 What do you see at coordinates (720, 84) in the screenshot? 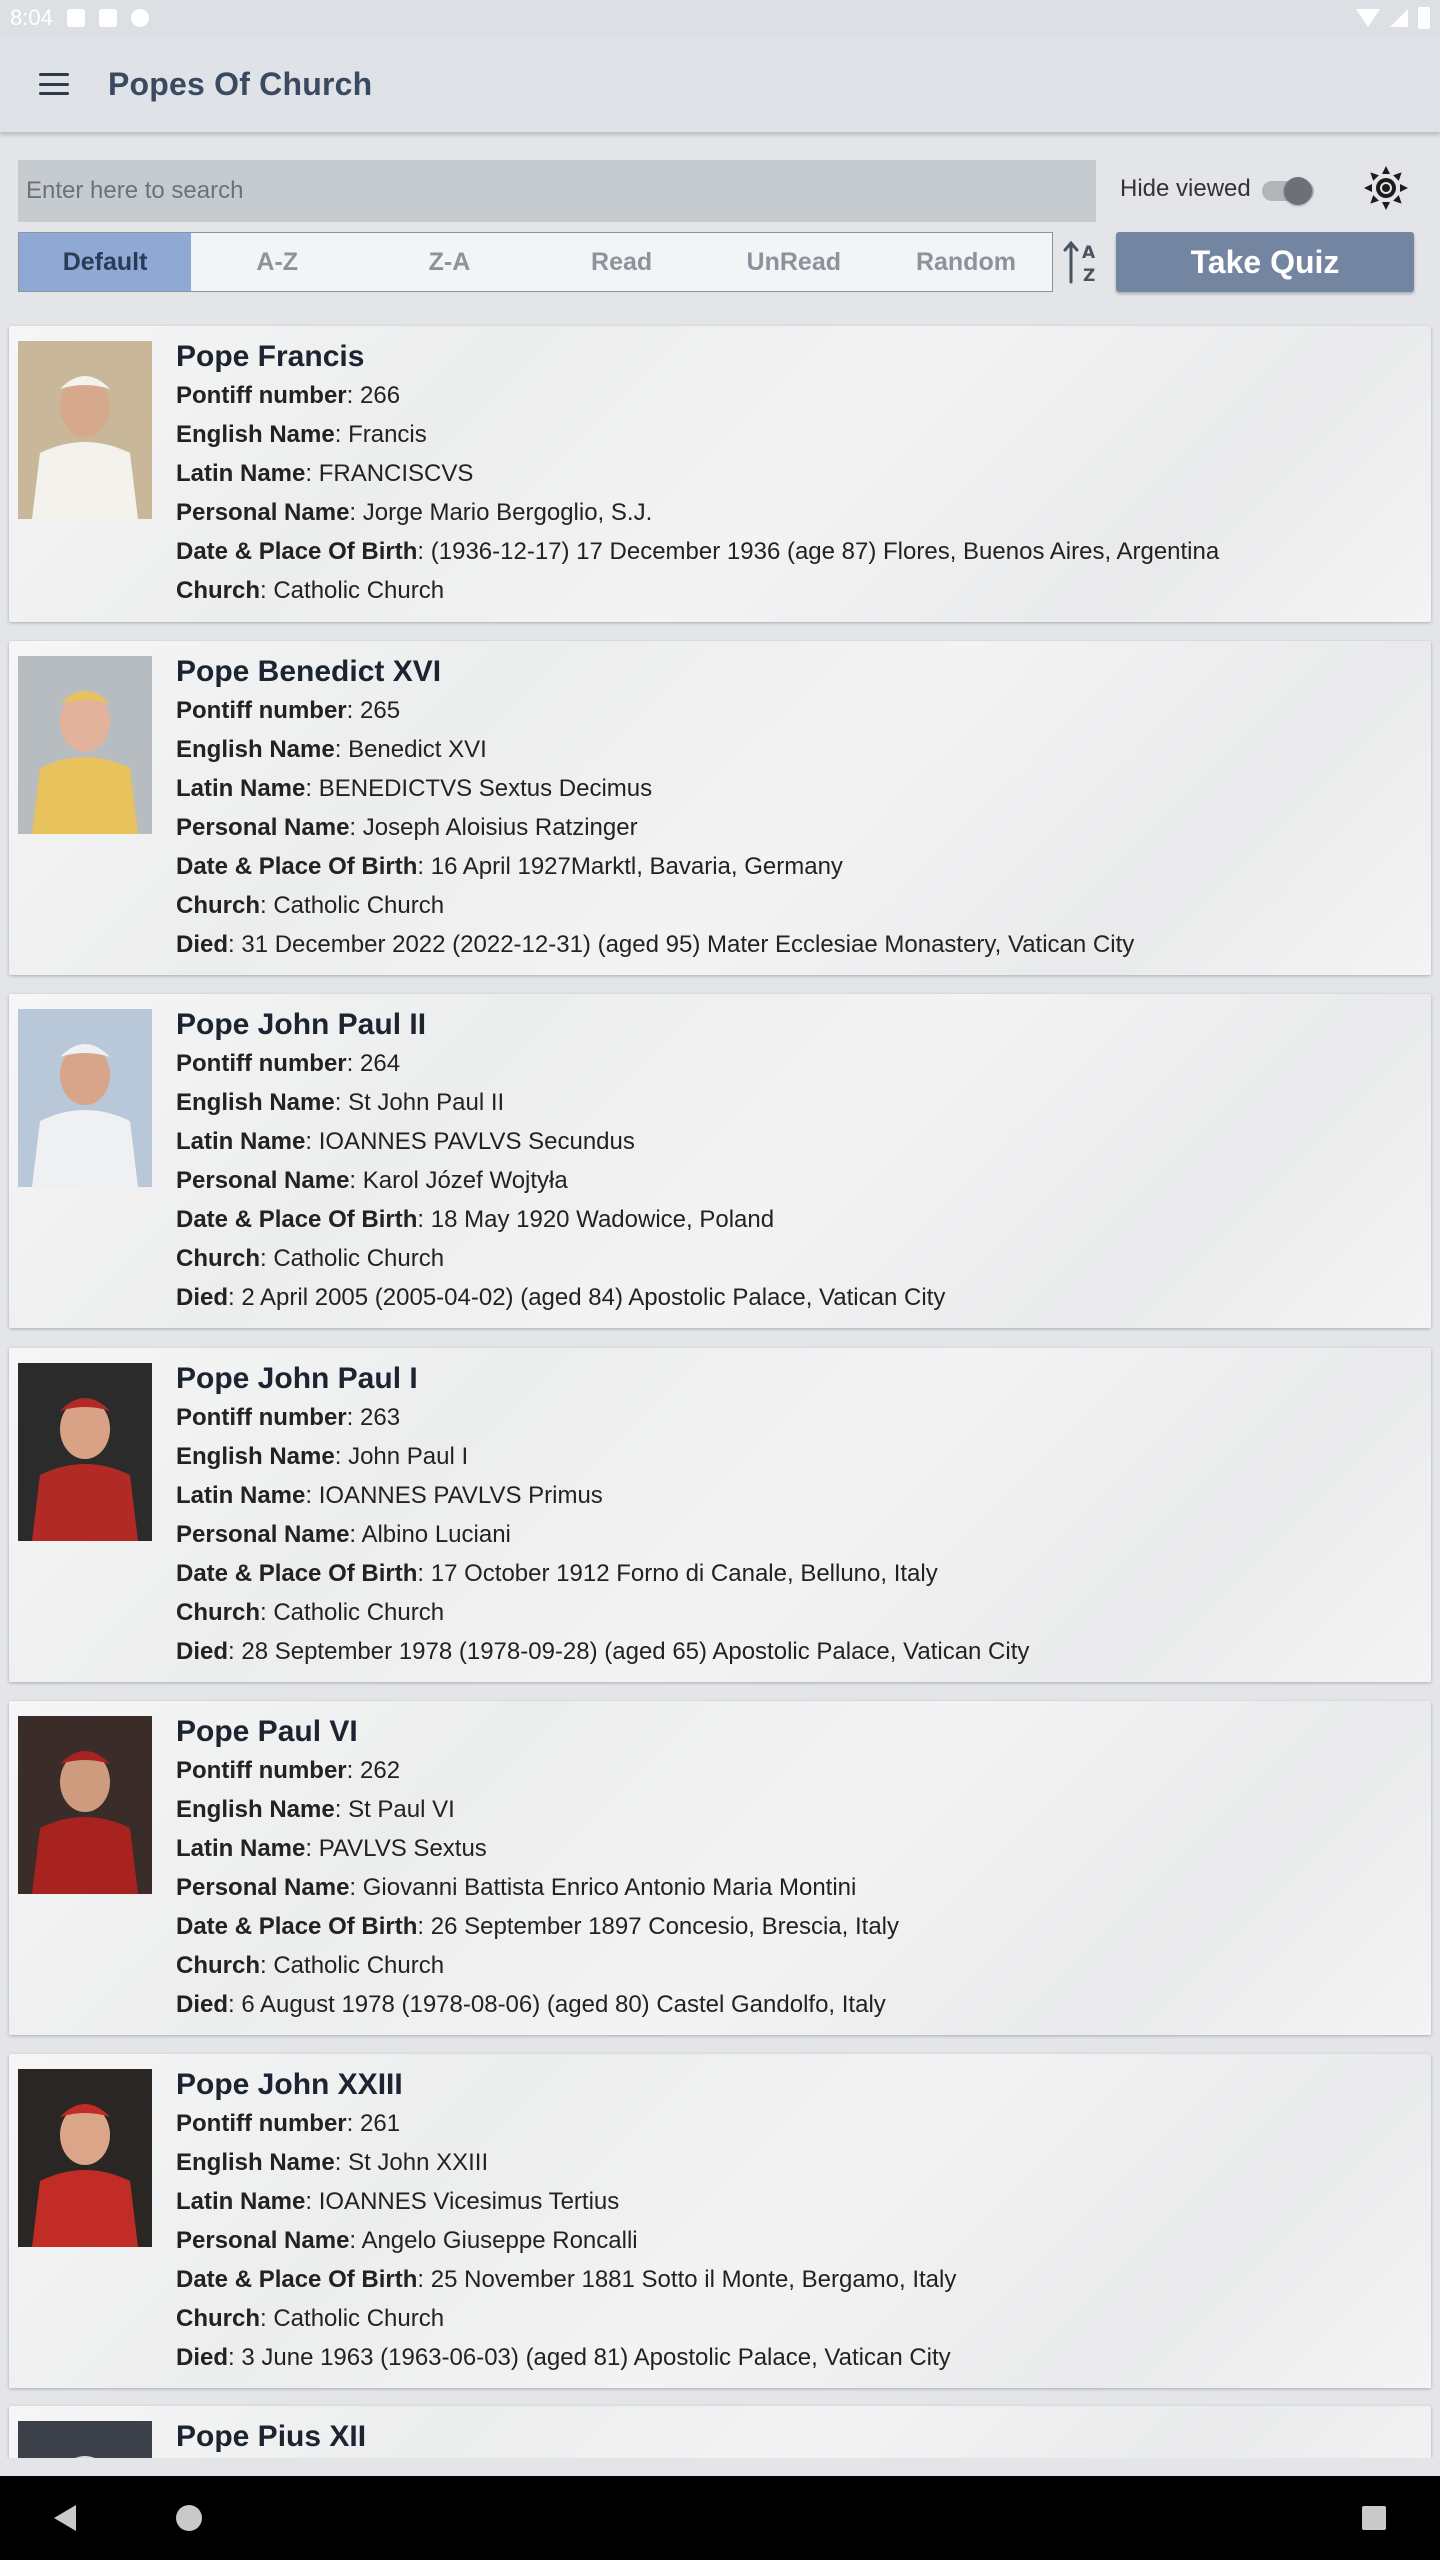
I see `app-bar: Popes Of Church` at bounding box center [720, 84].